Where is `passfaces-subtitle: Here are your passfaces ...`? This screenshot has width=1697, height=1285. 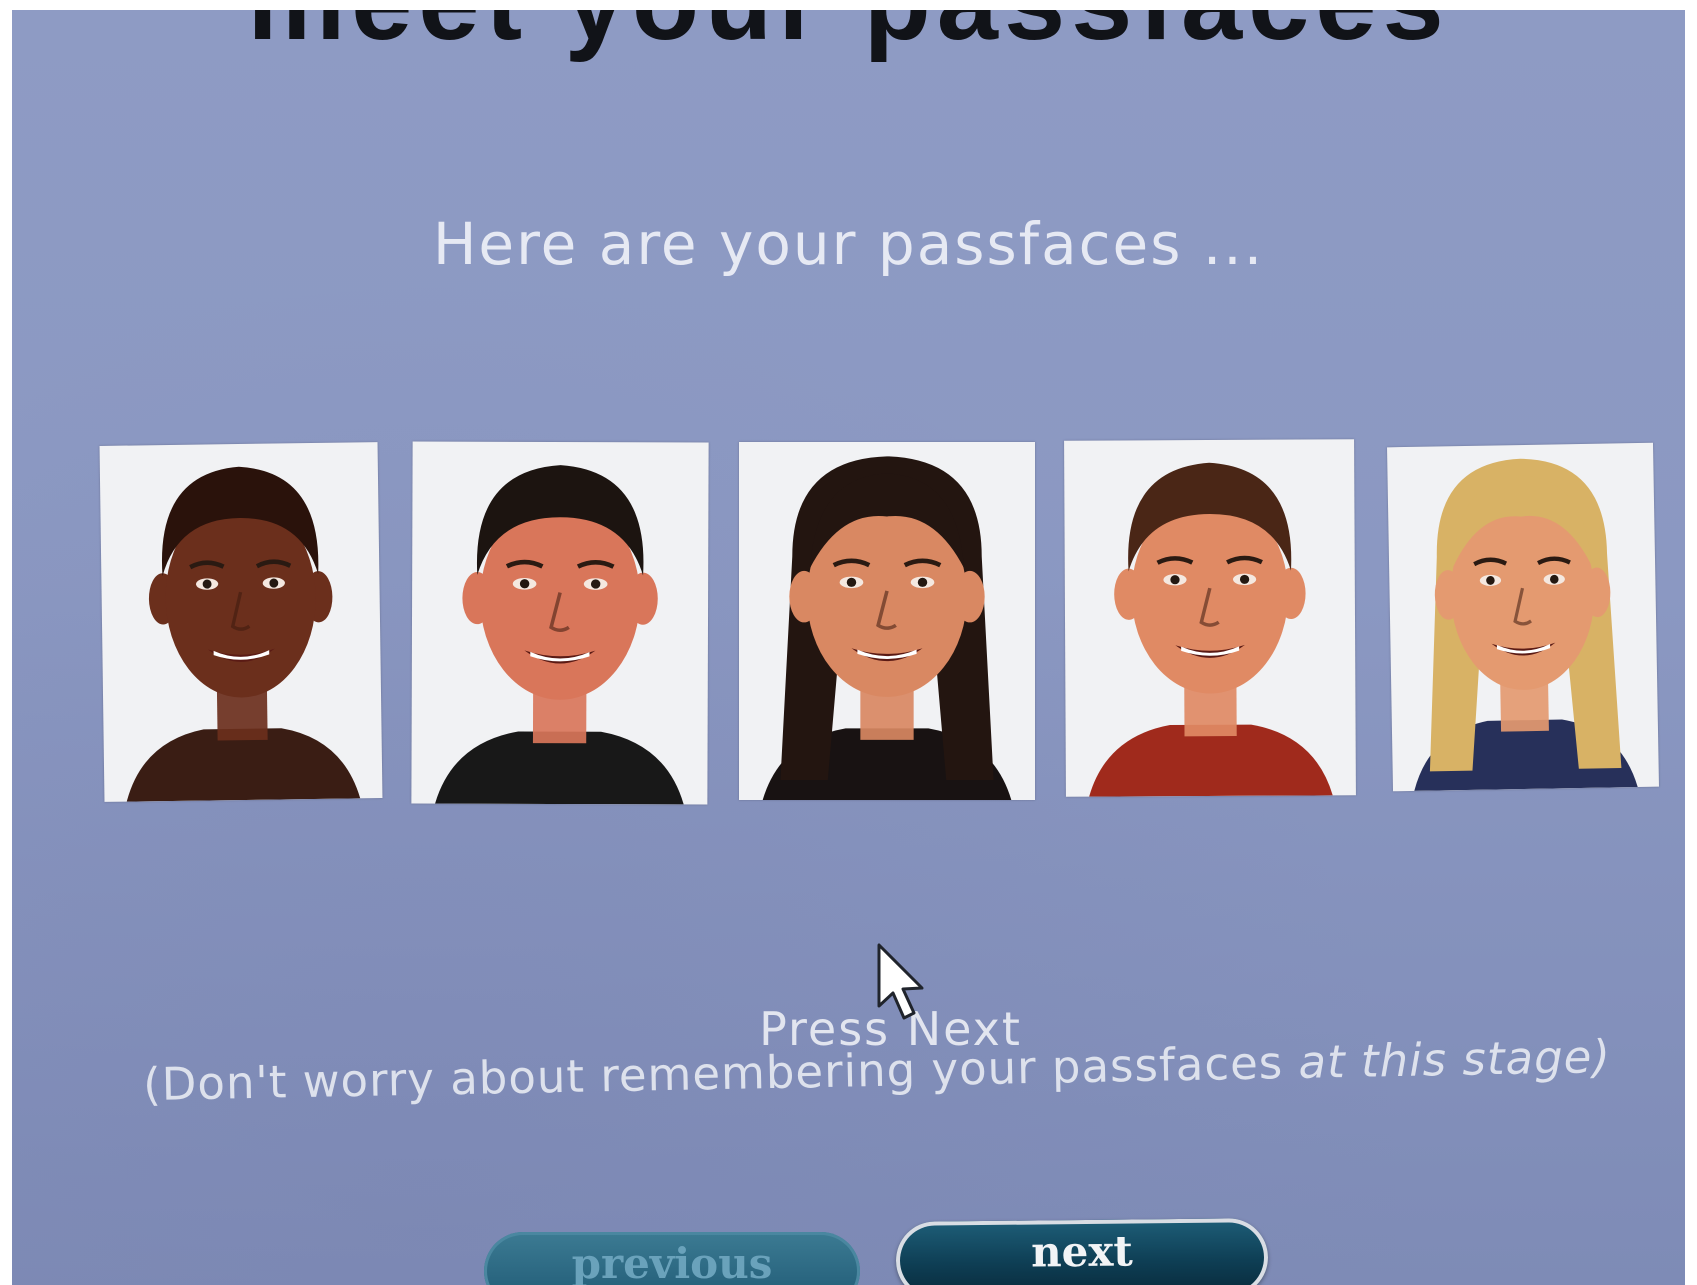
passfaces-subtitle: Here are your passfaces ... is located at coordinates (848, 244).